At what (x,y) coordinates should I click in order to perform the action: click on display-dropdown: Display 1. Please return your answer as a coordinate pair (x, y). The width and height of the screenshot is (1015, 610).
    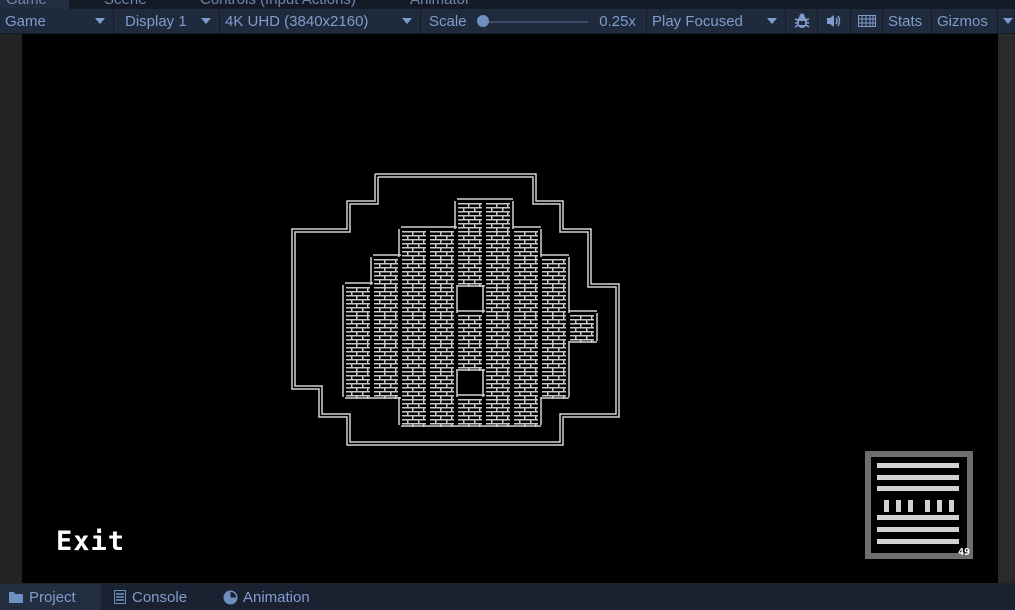
    Looking at the image, I should click on (167, 21).